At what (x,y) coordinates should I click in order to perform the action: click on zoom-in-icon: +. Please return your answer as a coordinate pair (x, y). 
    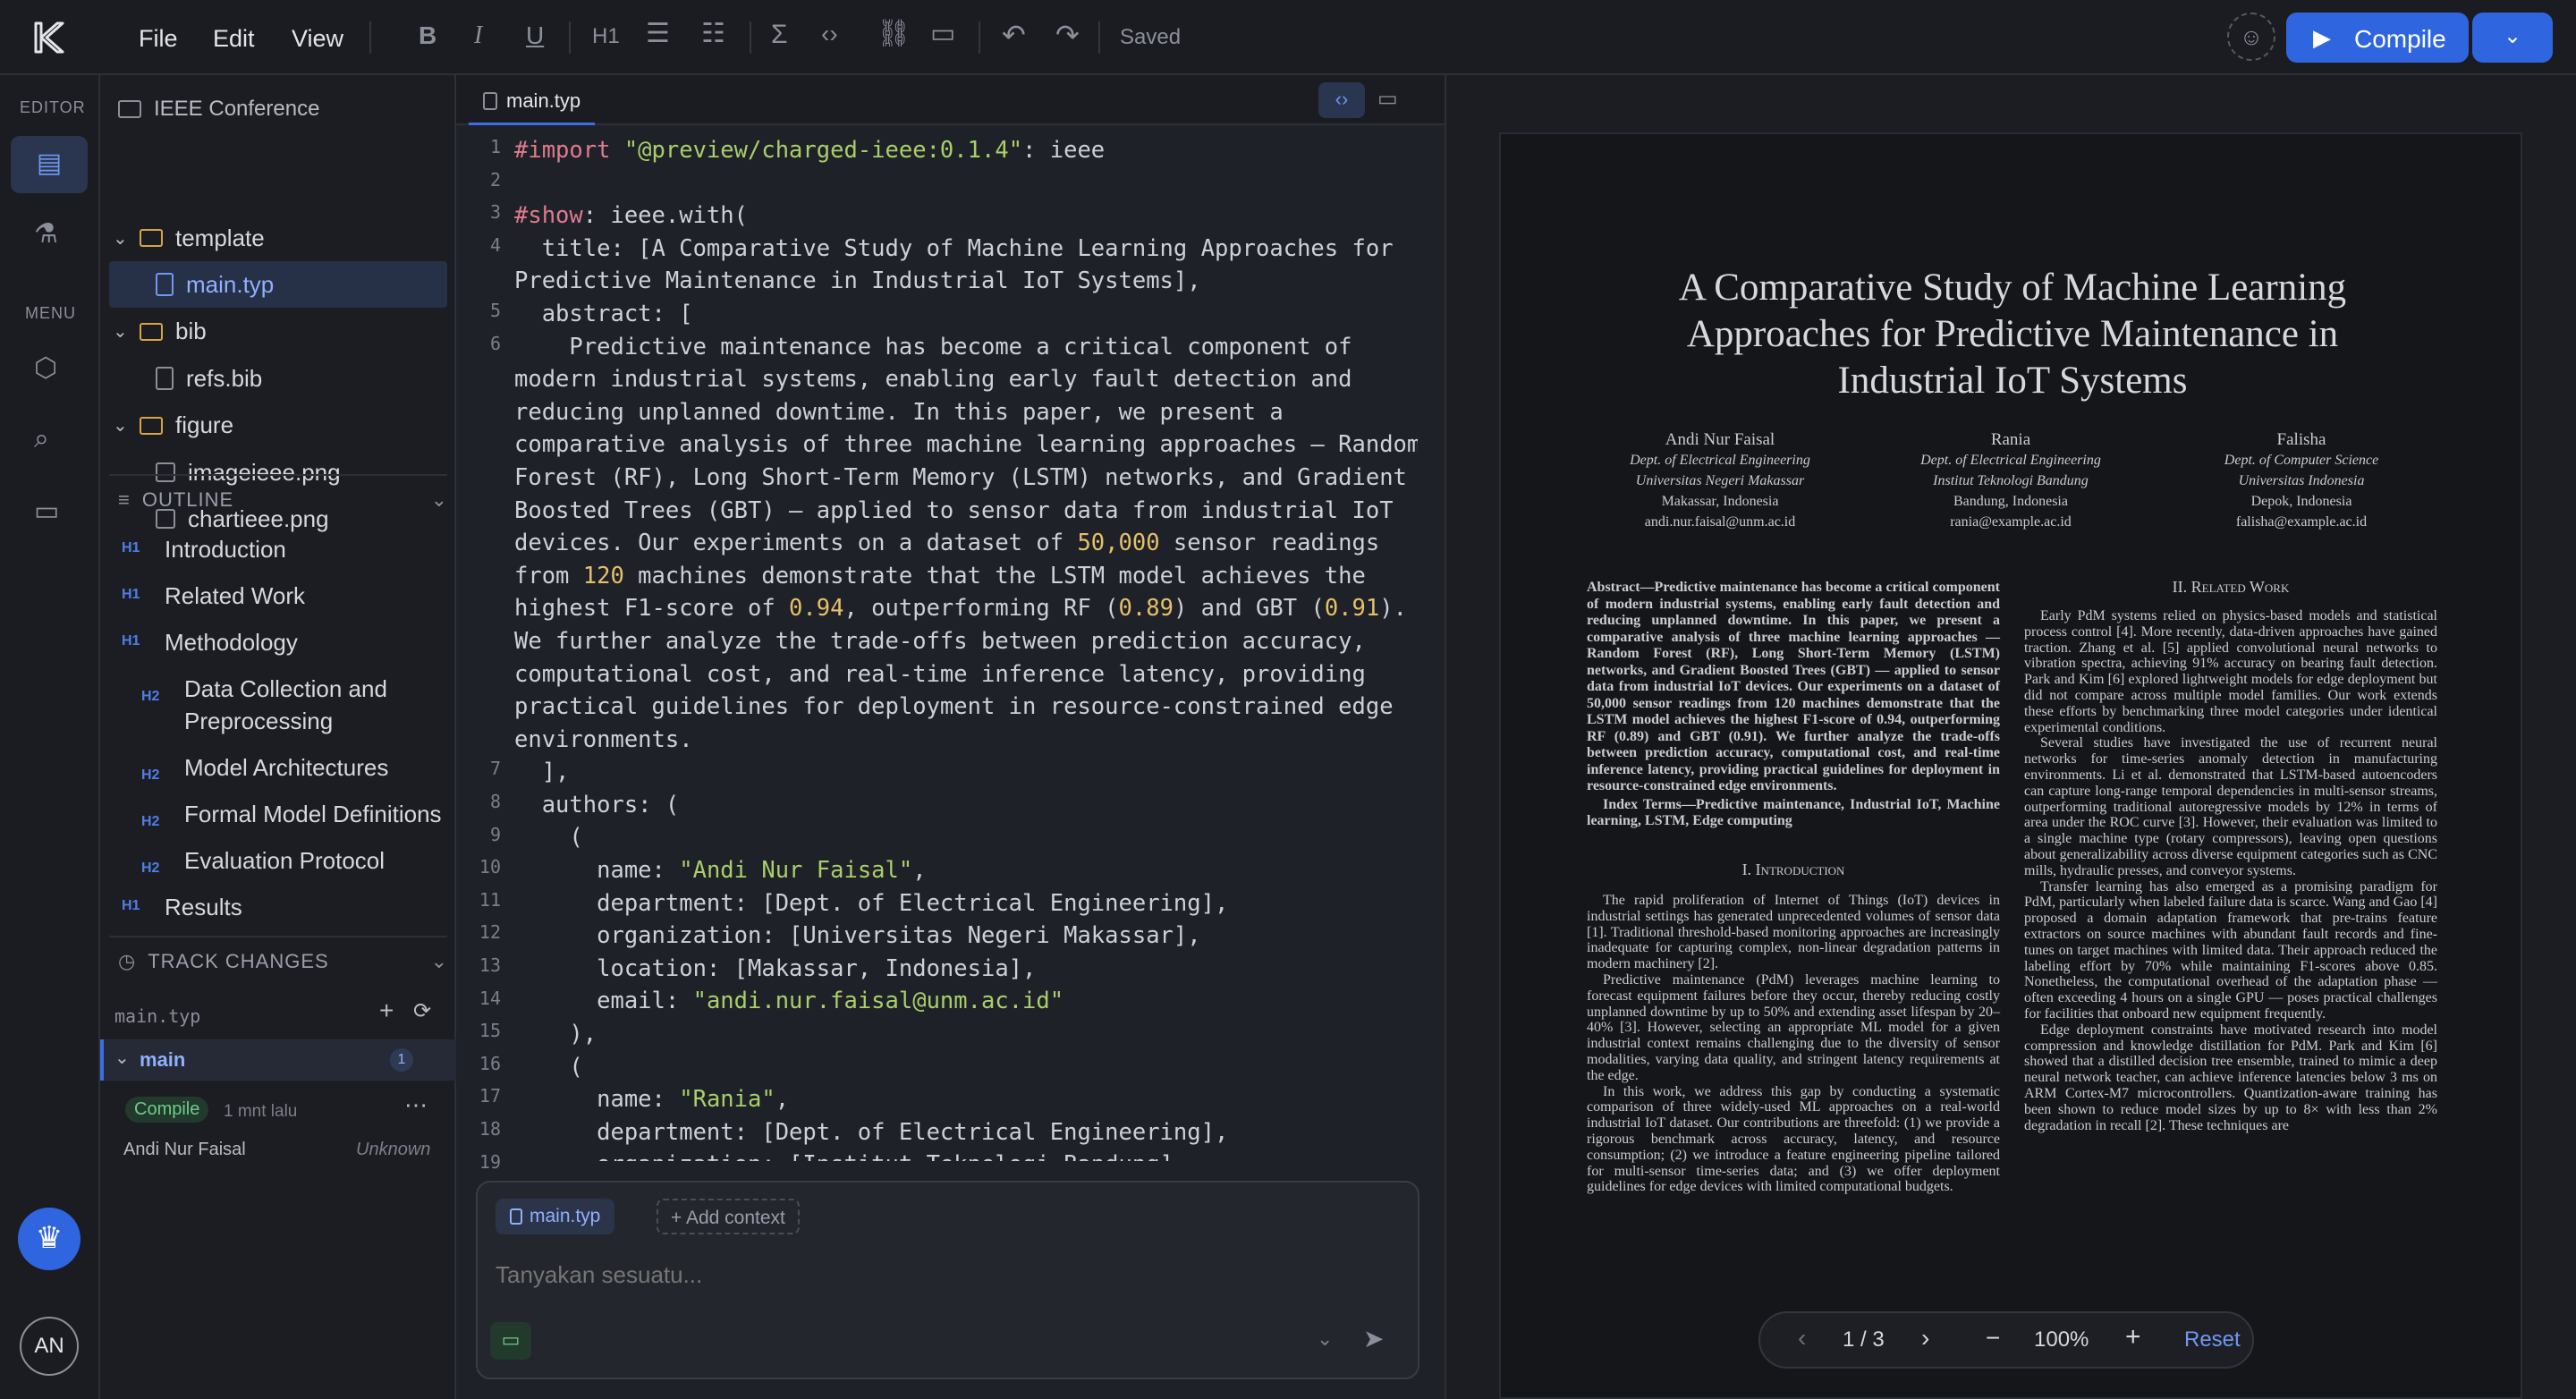
    Looking at the image, I should click on (2133, 1337).